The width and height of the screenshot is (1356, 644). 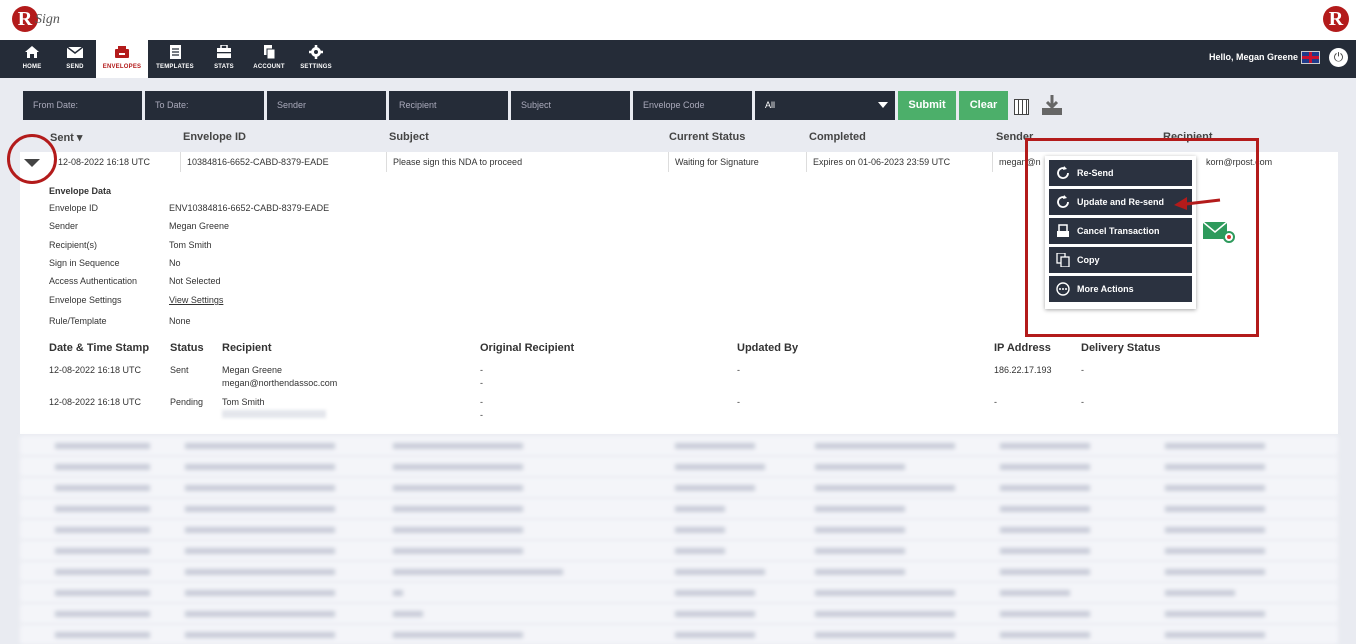 I want to click on col-completed: Completed, so click(x=837, y=137).